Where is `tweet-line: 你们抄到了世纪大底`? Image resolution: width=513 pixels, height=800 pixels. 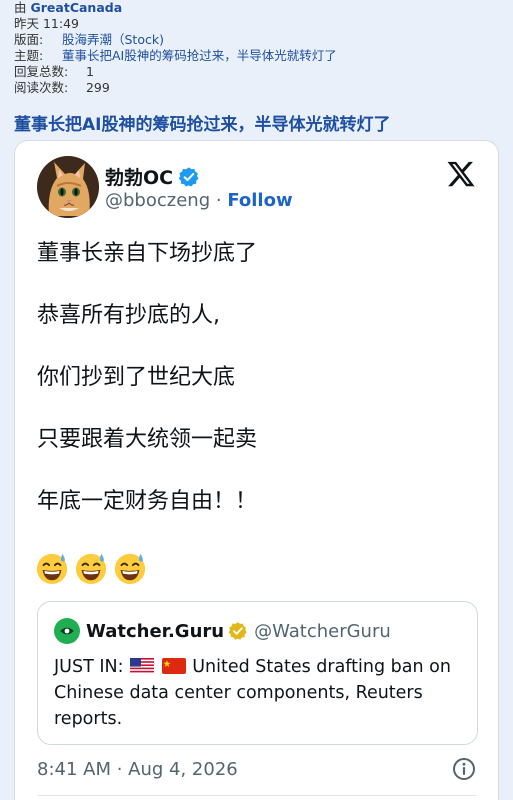 tweet-line: 你们抄到了世纪大底 is located at coordinates (136, 377).